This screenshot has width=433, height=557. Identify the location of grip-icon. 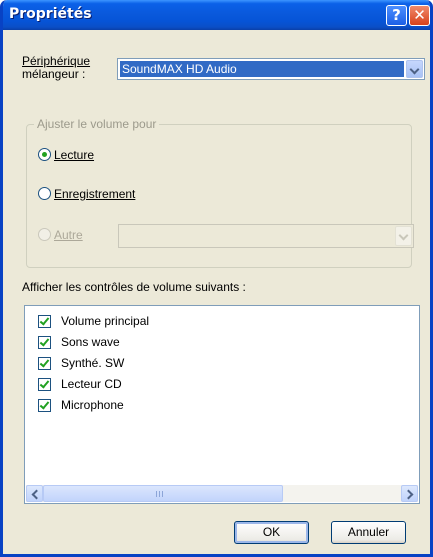
(160, 494).